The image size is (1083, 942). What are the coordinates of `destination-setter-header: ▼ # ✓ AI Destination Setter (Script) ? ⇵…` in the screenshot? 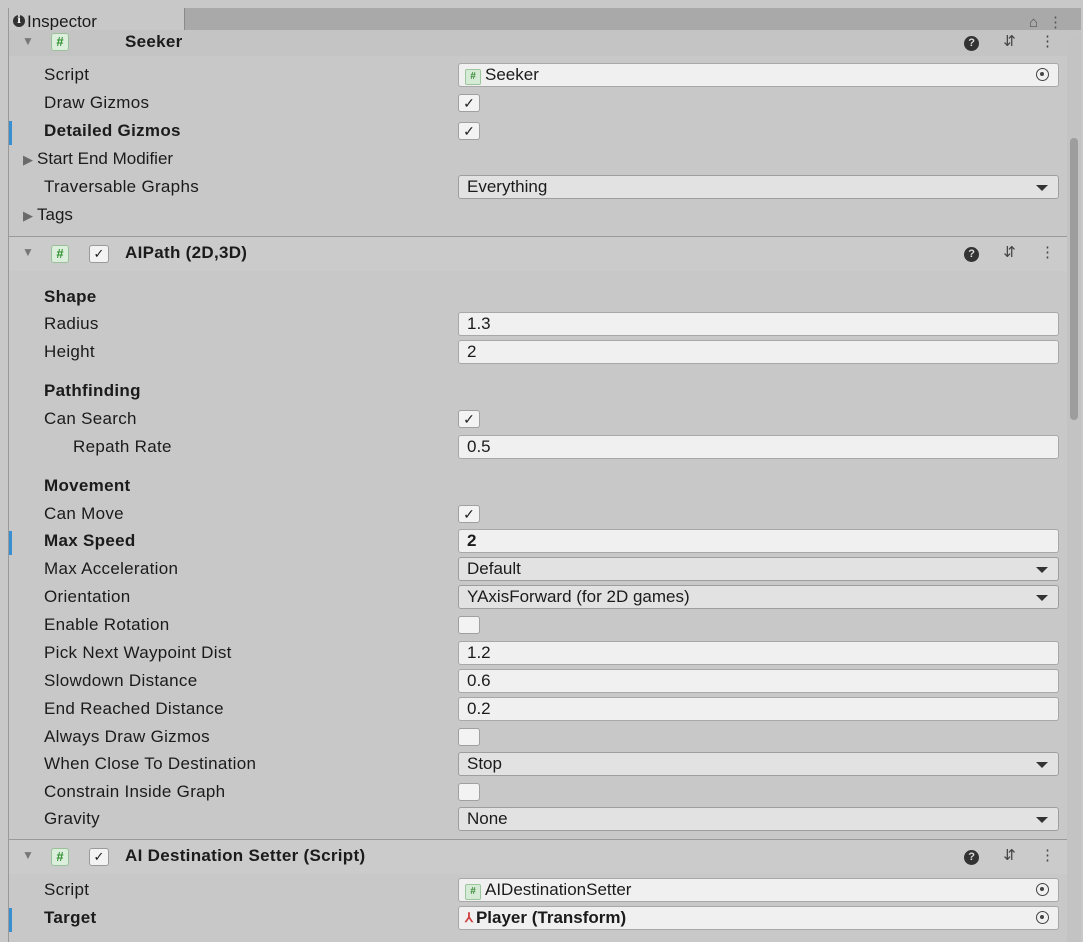 It's located at (545, 856).